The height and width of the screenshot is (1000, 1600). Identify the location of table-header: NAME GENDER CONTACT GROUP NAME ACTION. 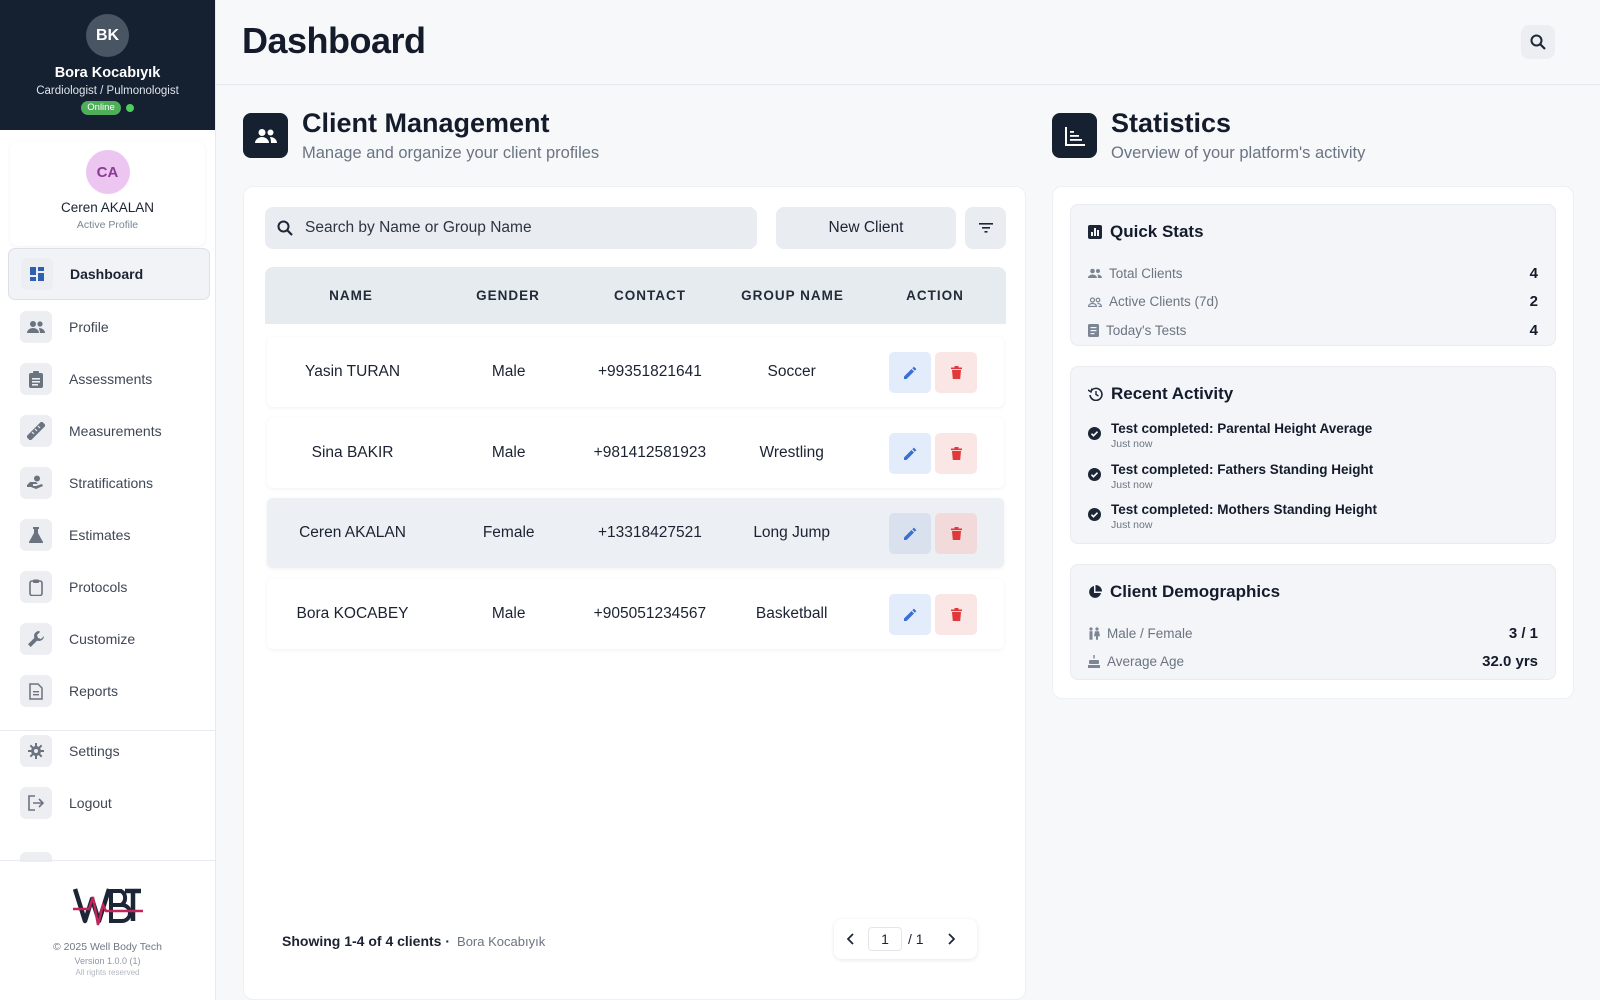
(635, 295).